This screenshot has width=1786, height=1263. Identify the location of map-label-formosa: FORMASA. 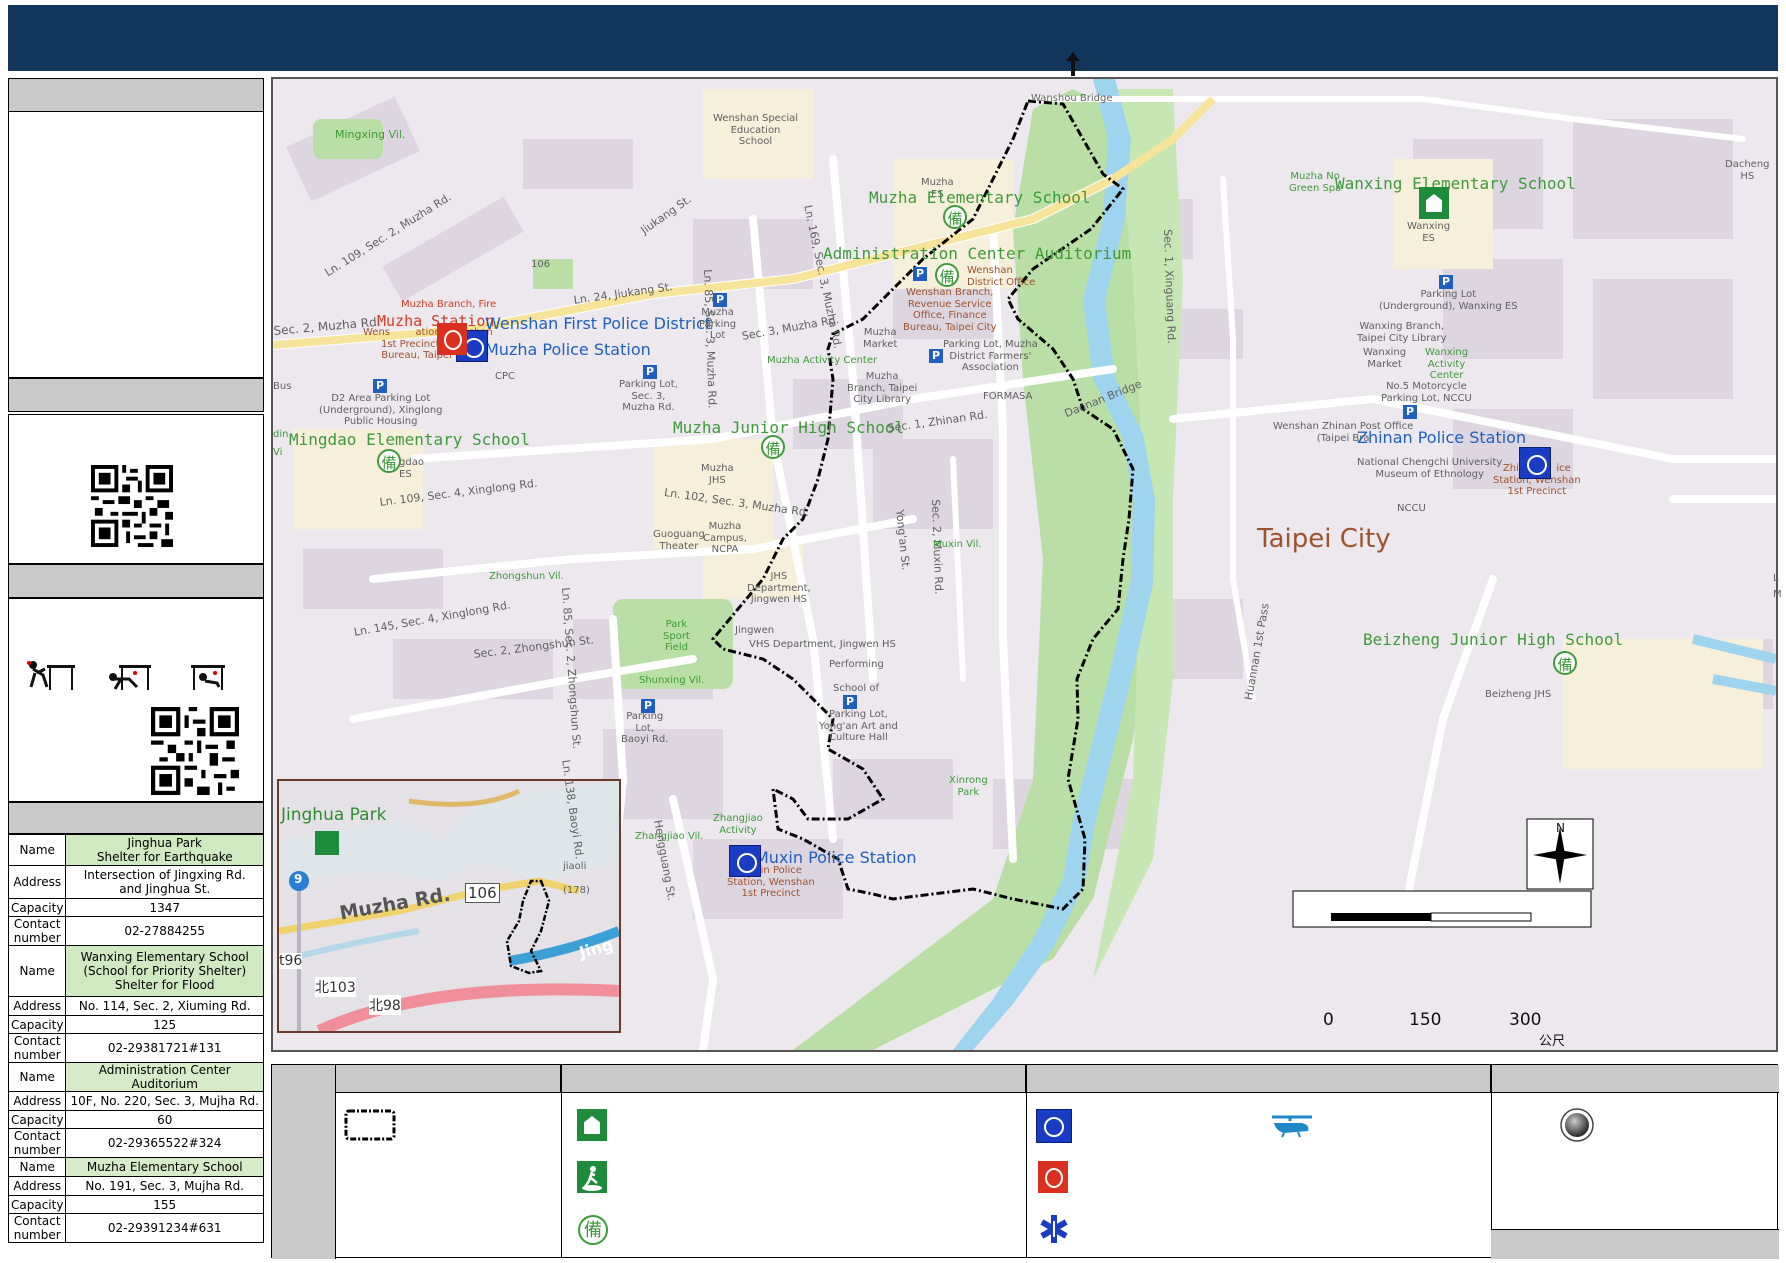
(1008, 396).